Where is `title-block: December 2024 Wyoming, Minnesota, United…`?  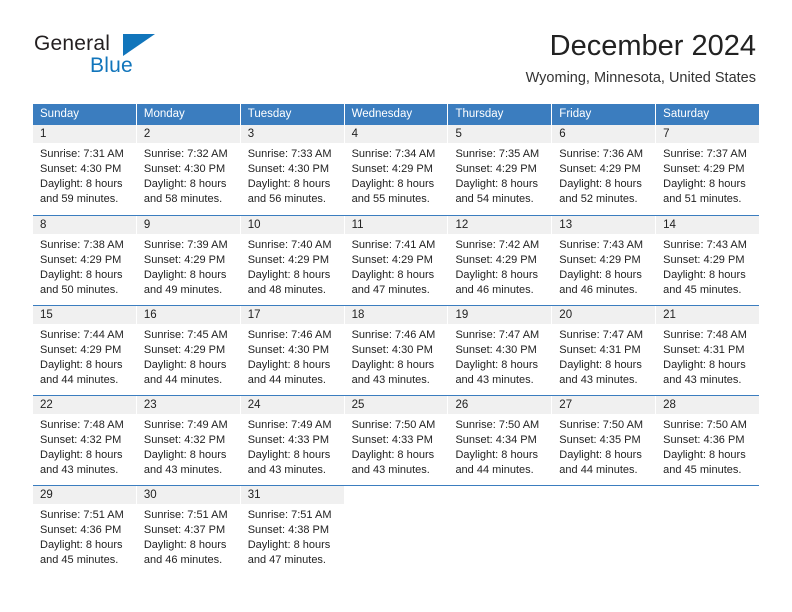 title-block: December 2024 Wyoming, Minnesota, United… is located at coordinates (641, 57).